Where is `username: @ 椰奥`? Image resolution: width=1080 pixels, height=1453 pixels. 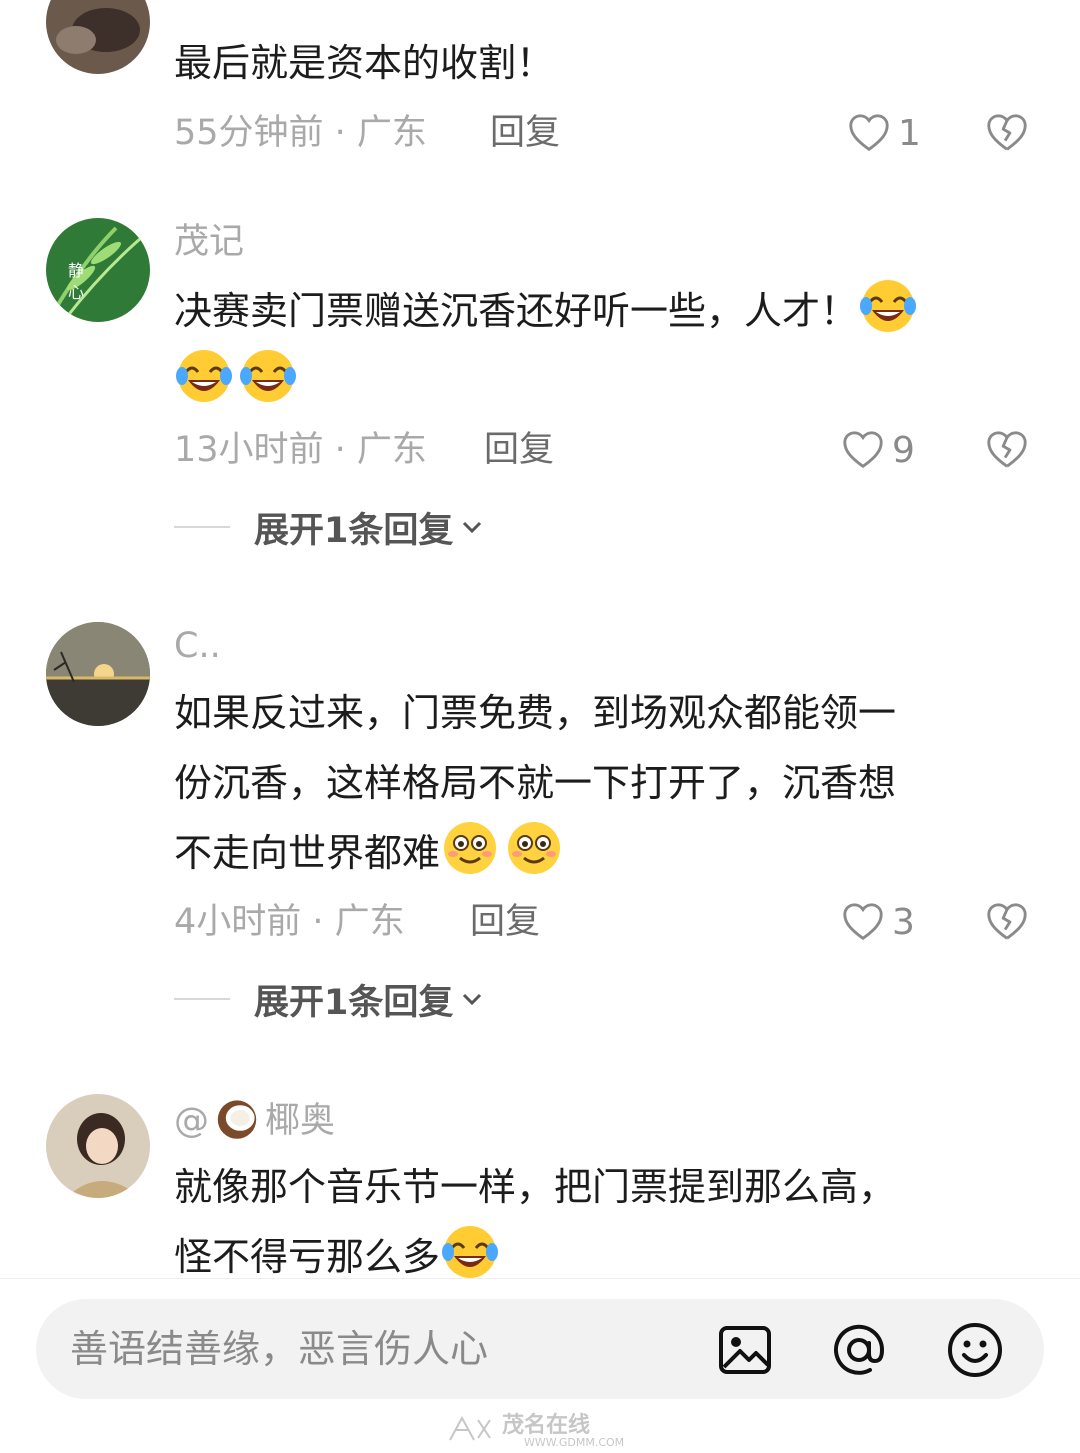 username: @ 椰奥 is located at coordinates (254, 1118).